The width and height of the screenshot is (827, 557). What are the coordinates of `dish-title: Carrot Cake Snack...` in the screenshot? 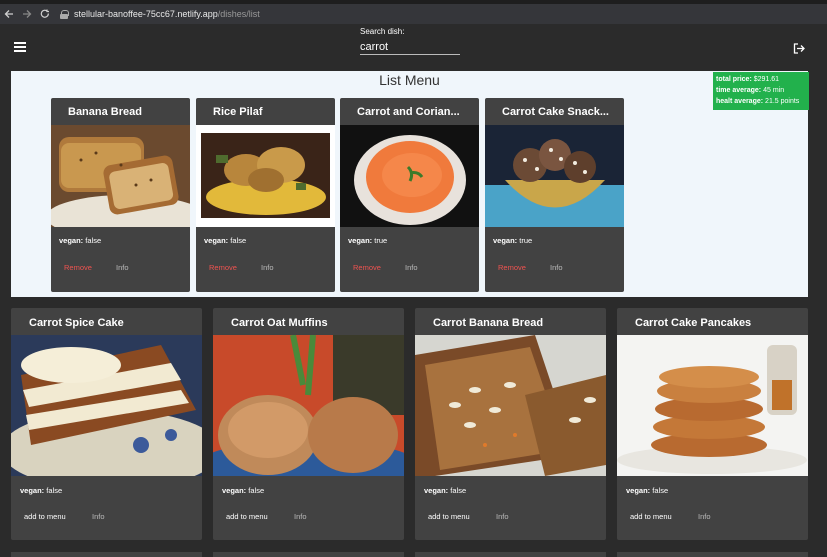 It's located at (555, 112).